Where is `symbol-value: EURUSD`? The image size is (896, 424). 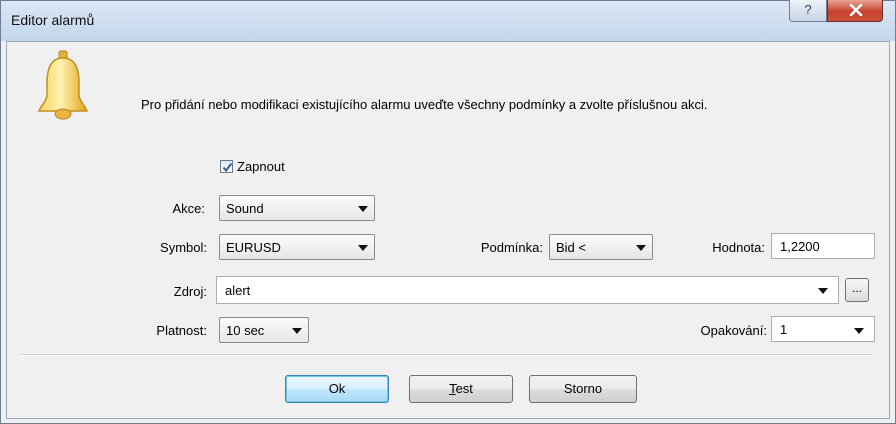
symbol-value: EURUSD is located at coordinates (253, 247).